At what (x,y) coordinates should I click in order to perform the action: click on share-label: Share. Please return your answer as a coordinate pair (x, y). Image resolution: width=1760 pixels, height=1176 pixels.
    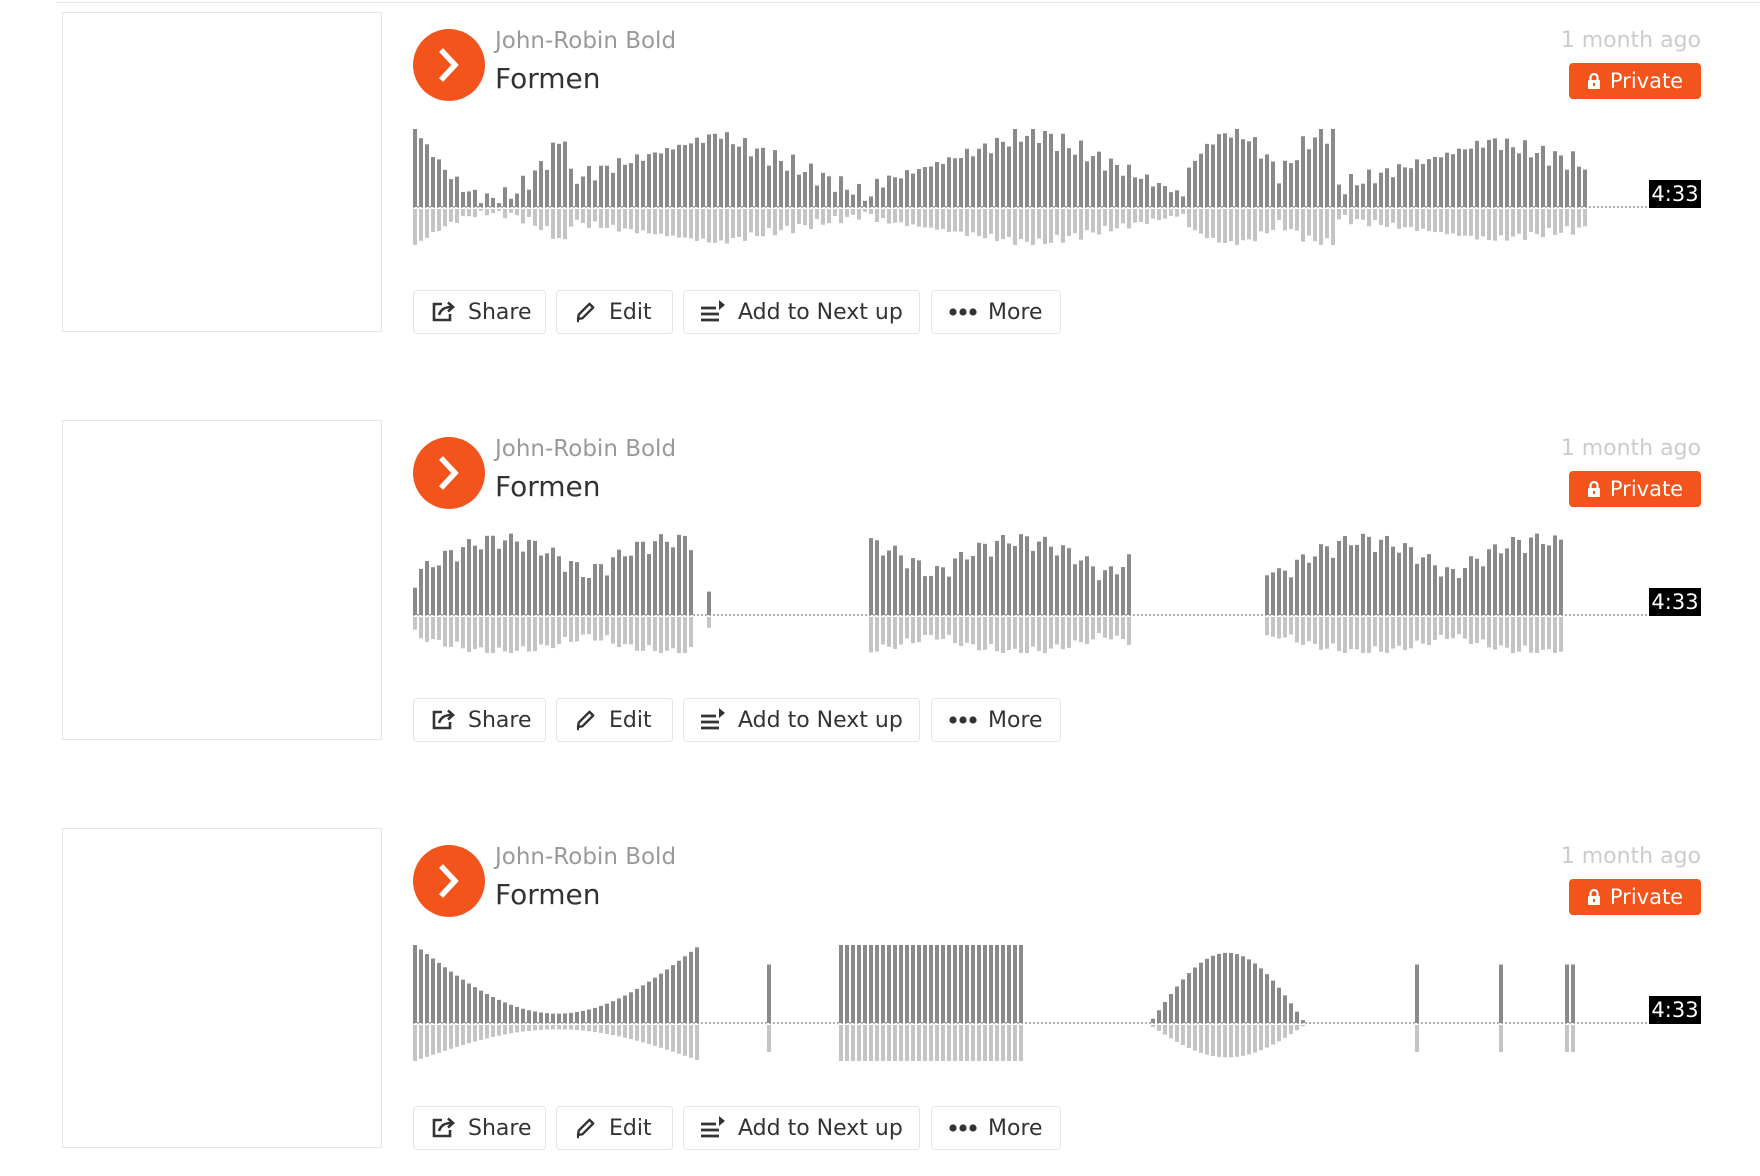
    Looking at the image, I should click on (500, 1128).